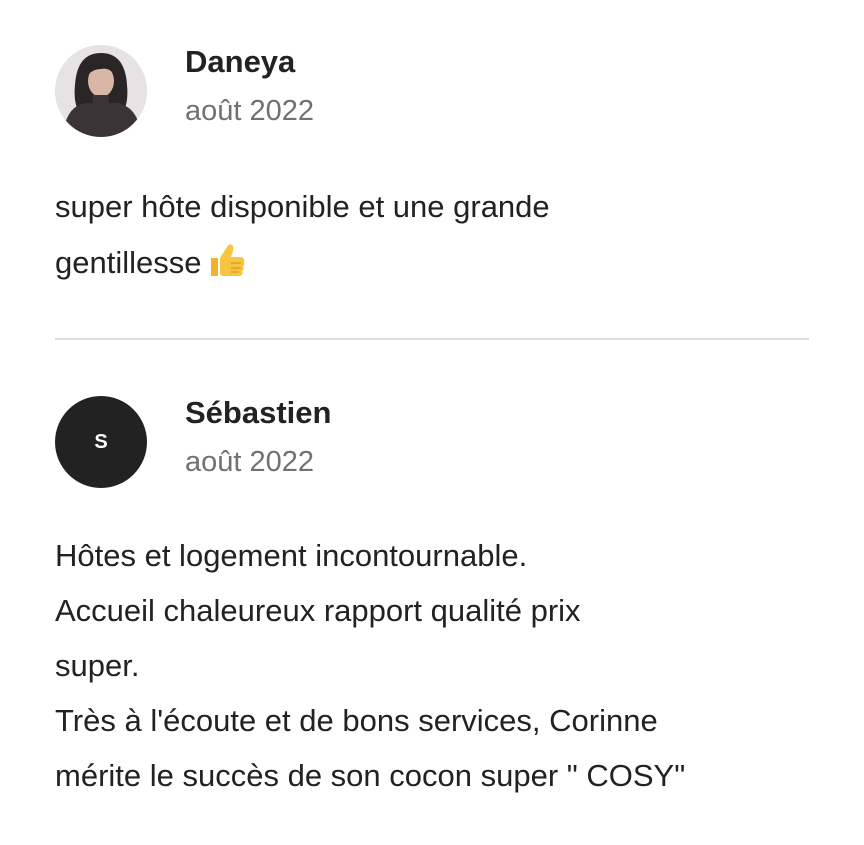 This screenshot has width=864, height=845. Describe the element at coordinates (249, 62) in the screenshot. I see `reviewer-name: Daneya` at that location.